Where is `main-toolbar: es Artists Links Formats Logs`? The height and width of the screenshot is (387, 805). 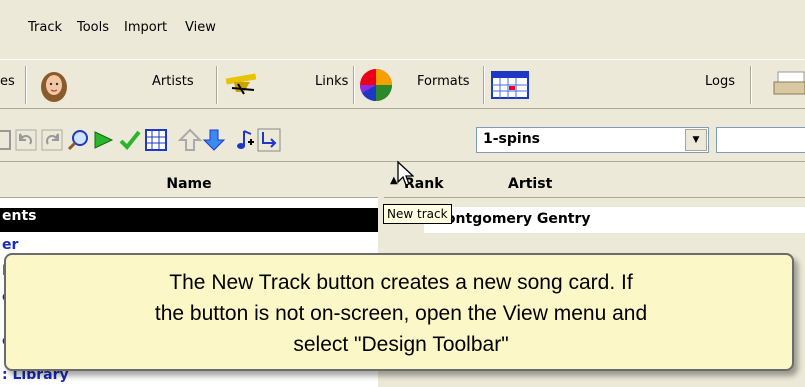
main-toolbar: es Artists Links Formats Logs is located at coordinates (402, 84).